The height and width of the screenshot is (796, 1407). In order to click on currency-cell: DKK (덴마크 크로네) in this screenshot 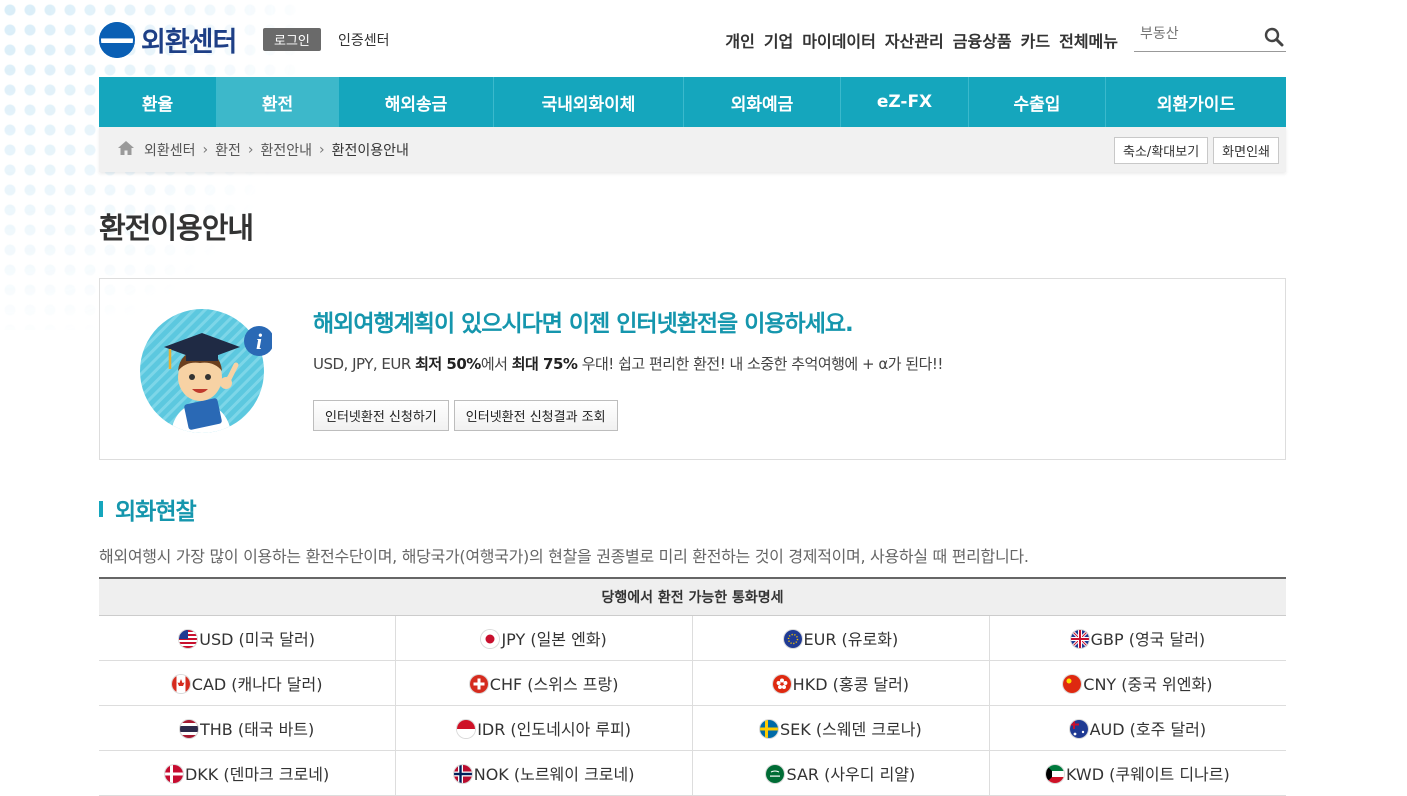, I will do `click(248, 773)`.